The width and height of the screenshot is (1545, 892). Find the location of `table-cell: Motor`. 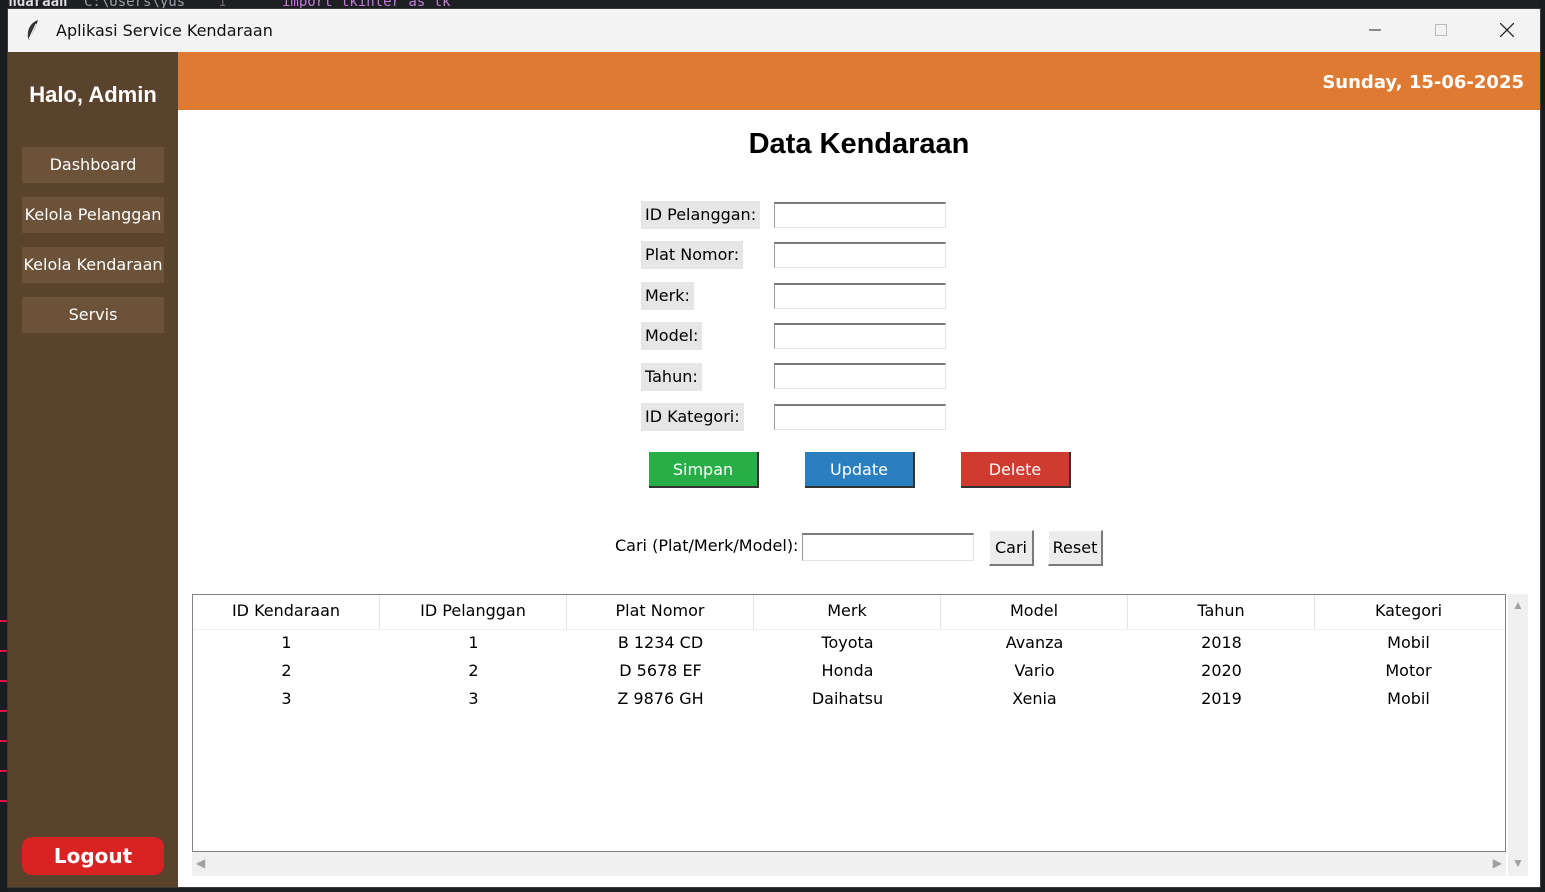

table-cell: Motor is located at coordinates (1408, 670).